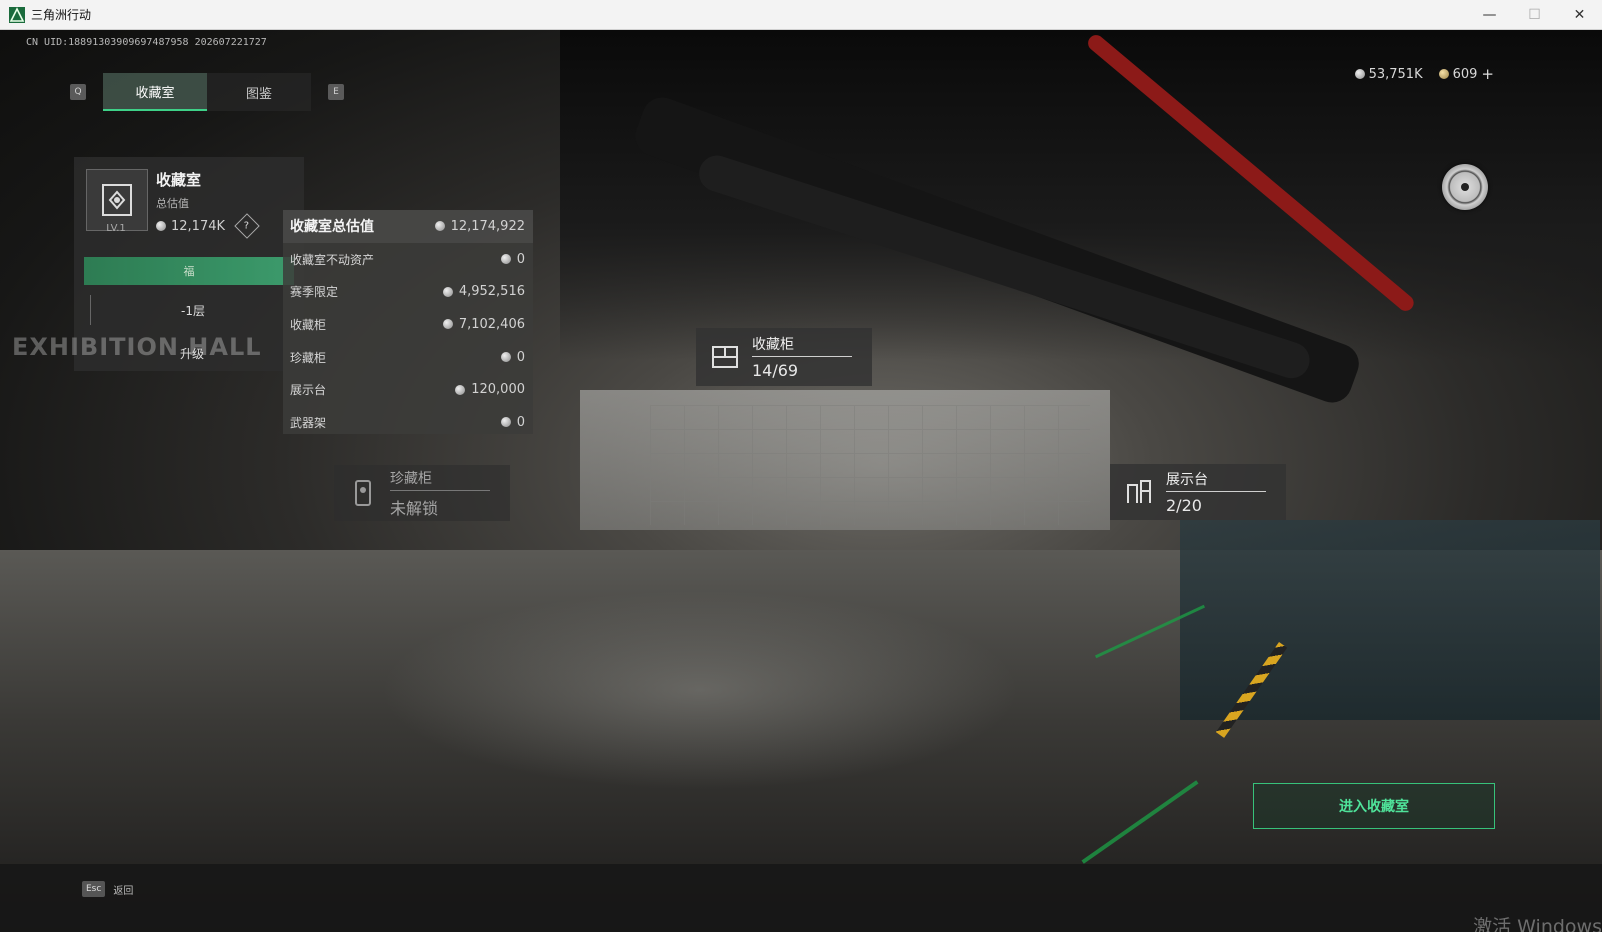 This screenshot has width=1602, height=932. I want to click on tab-collection-room: 收藏室, so click(155, 92).